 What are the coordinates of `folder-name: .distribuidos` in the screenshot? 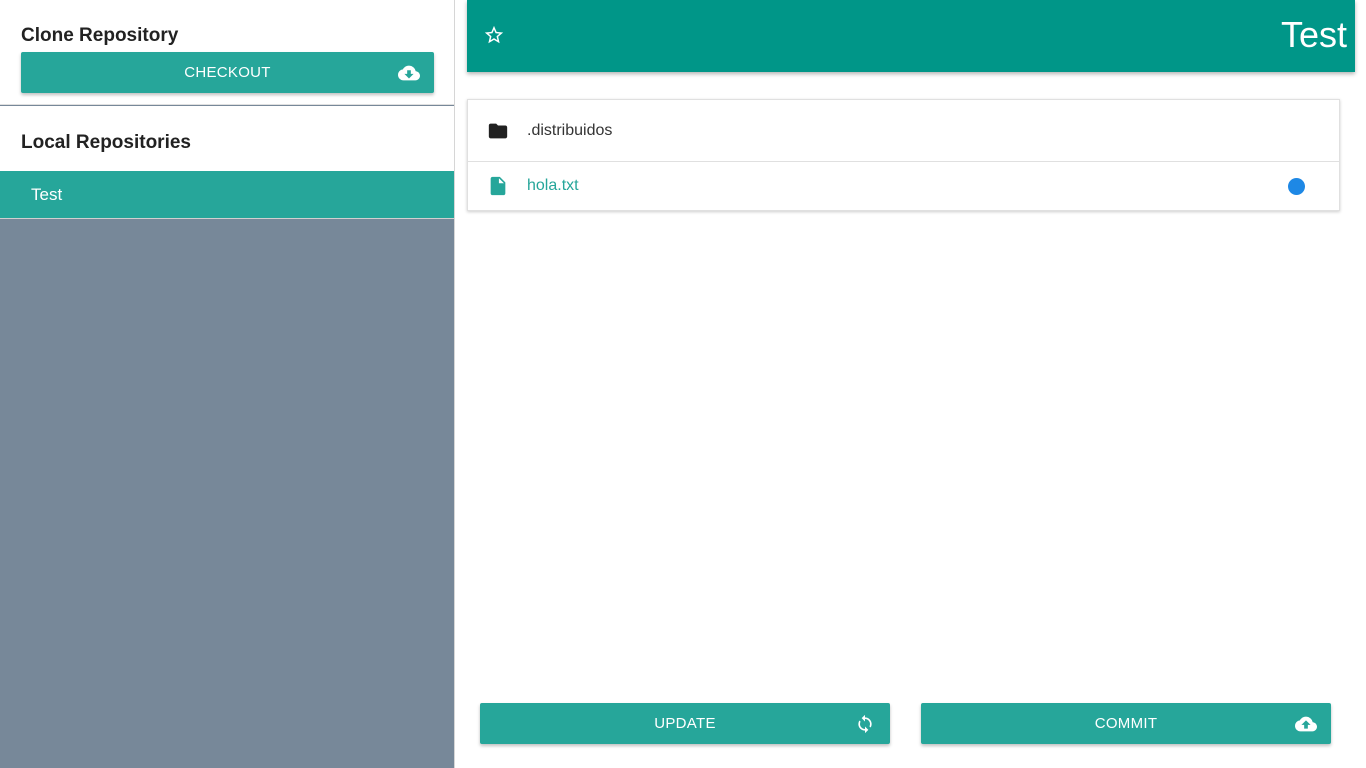 It's located at (570, 130).